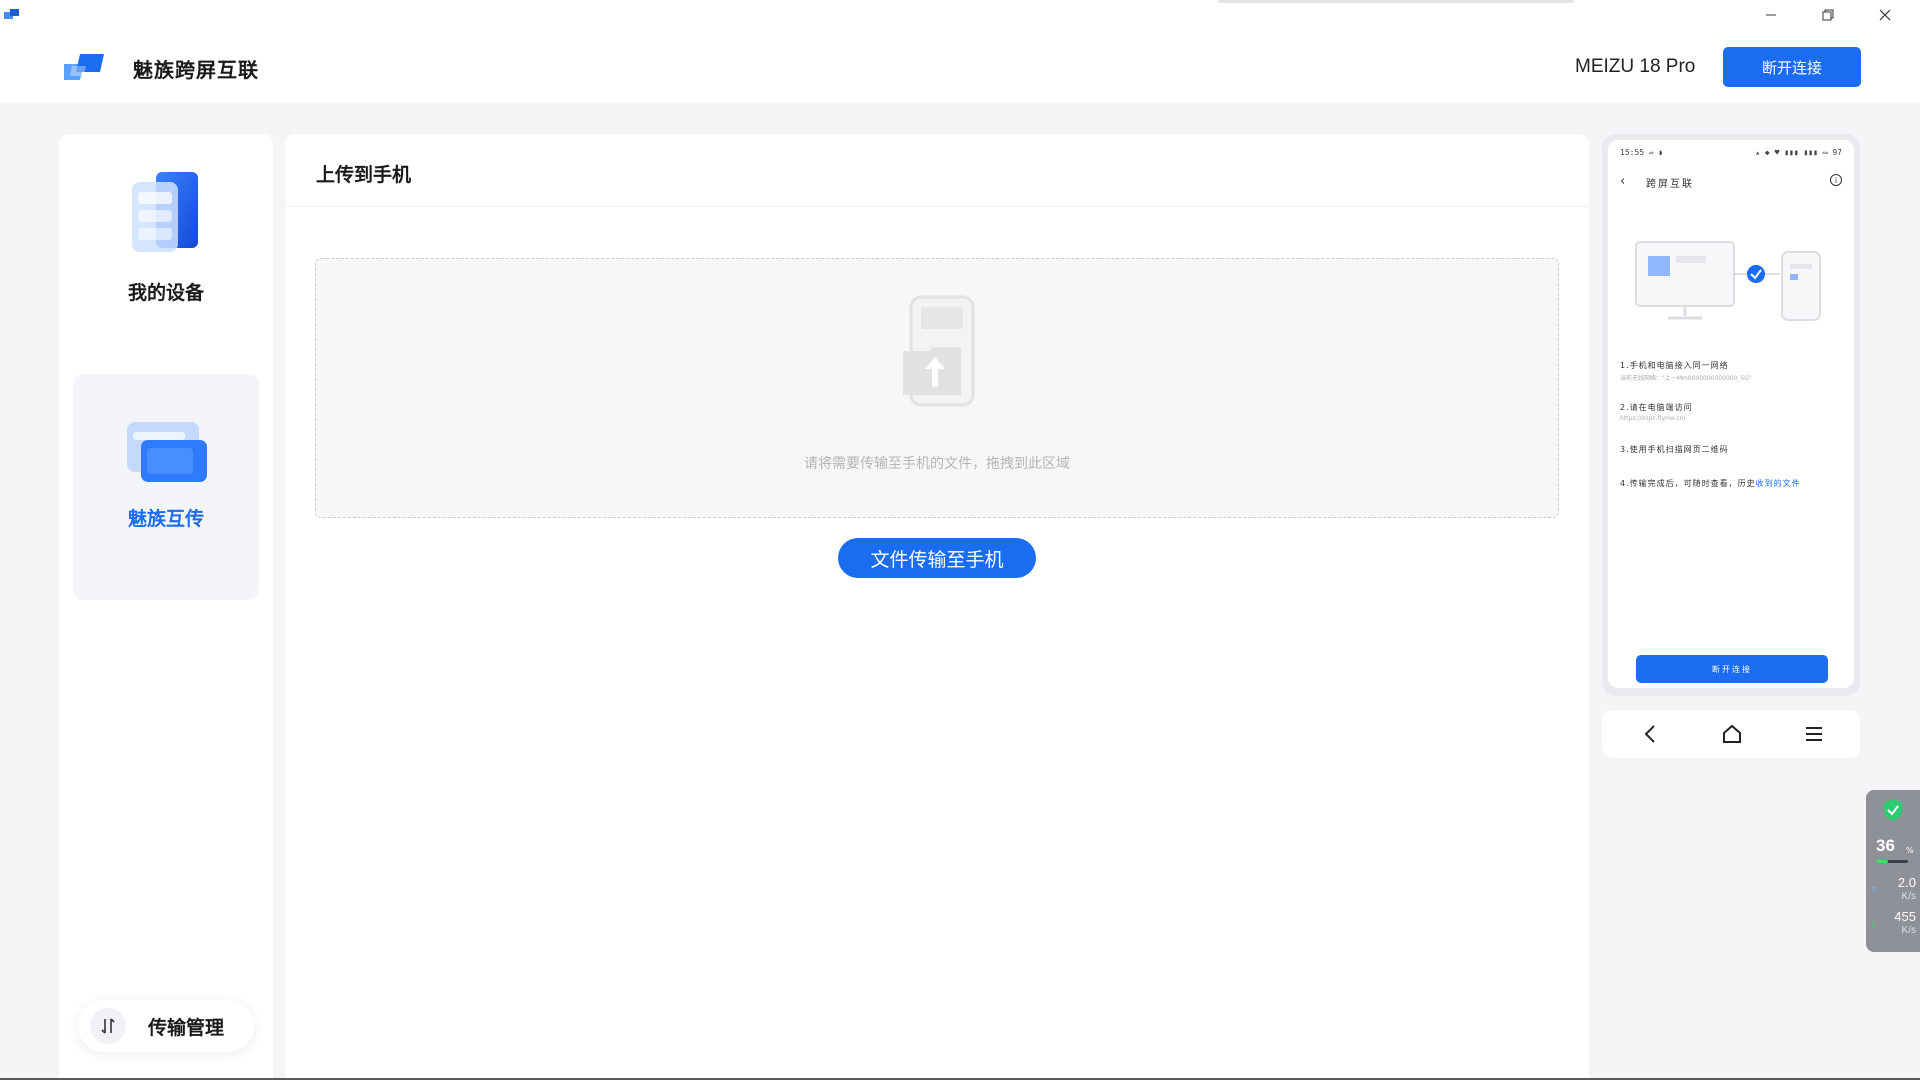 This screenshot has width=1920, height=1080. I want to click on upload-speed: 2.0 K/s, so click(1894, 890).